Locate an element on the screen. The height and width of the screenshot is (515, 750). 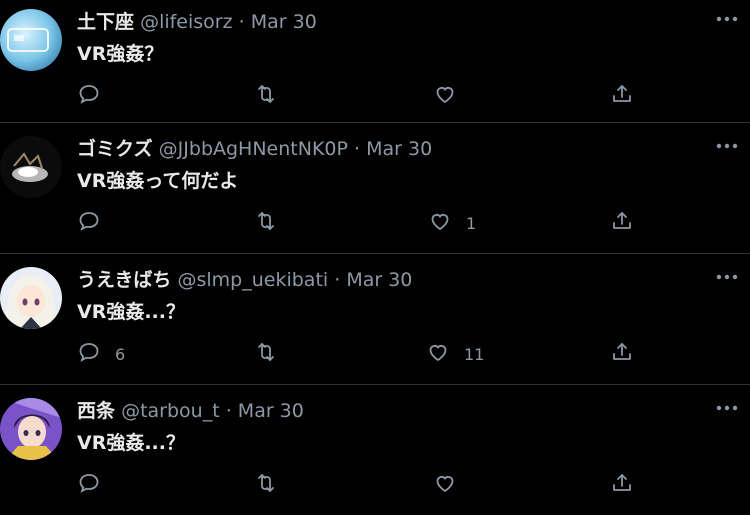
tweet-text: VR強姦って何だよ is located at coordinates (158, 181).